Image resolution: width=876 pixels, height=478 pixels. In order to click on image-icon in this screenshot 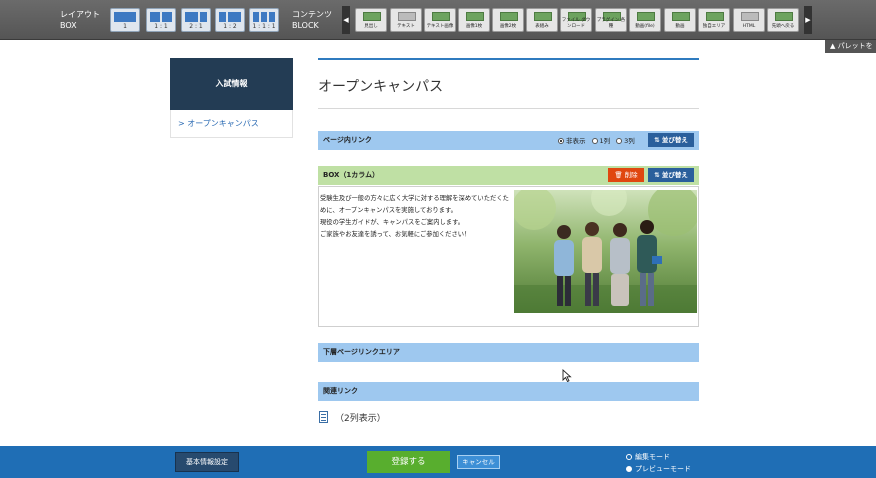, I will do `click(475, 16)`.